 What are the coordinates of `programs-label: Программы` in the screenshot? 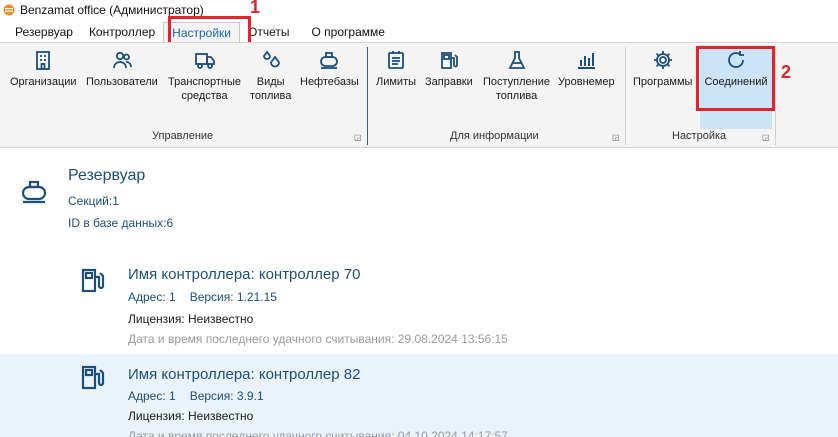 It's located at (663, 82).